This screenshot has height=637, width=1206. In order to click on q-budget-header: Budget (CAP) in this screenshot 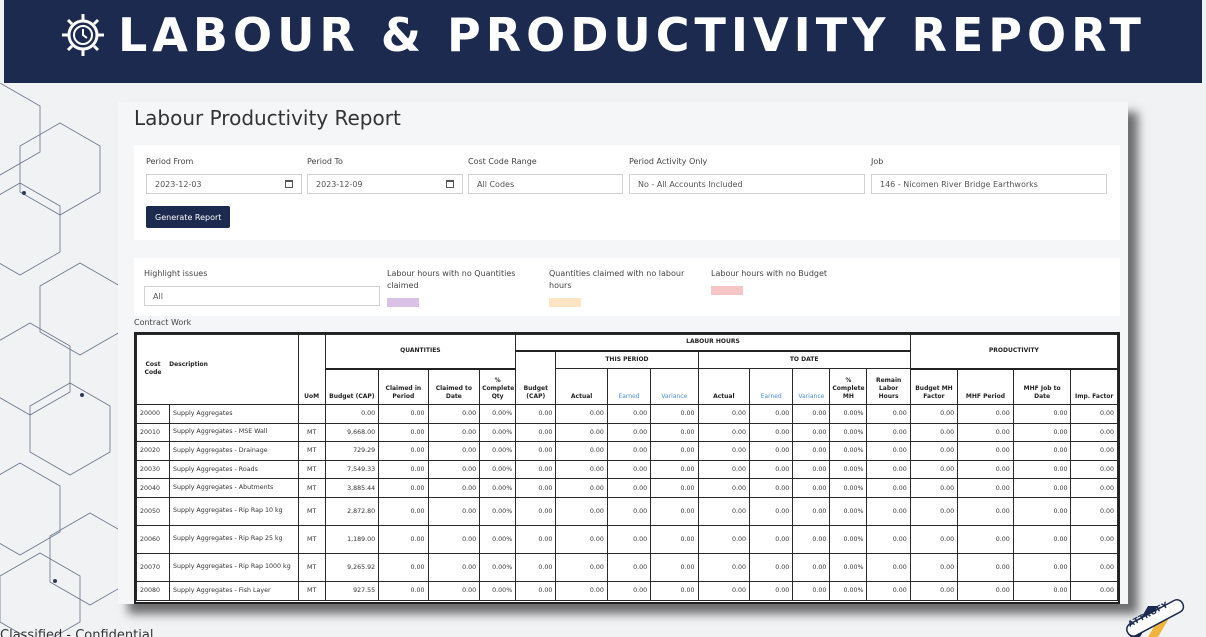, I will do `click(352, 386)`.